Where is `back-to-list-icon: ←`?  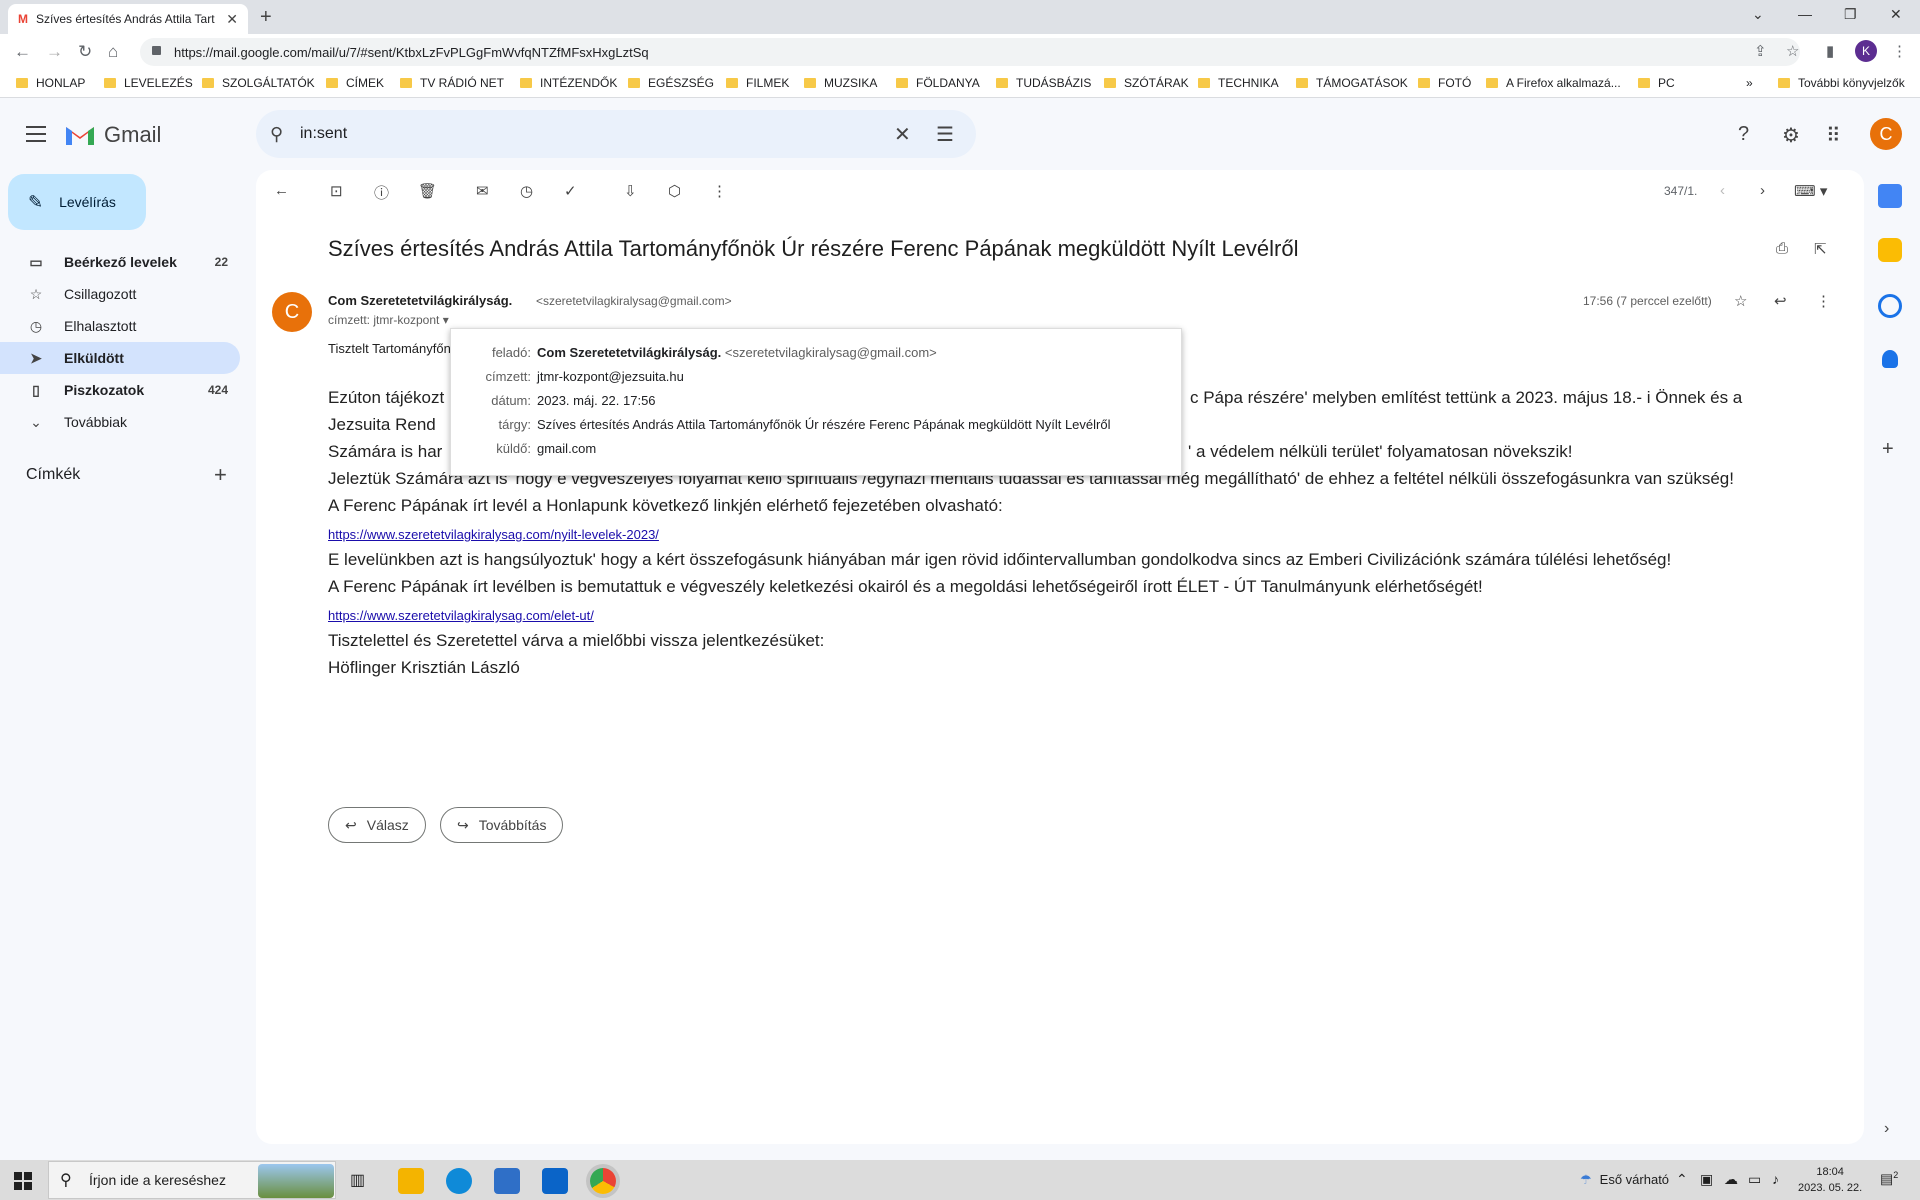
back-to-list-icon: ← is located at coordinates (281, 190).